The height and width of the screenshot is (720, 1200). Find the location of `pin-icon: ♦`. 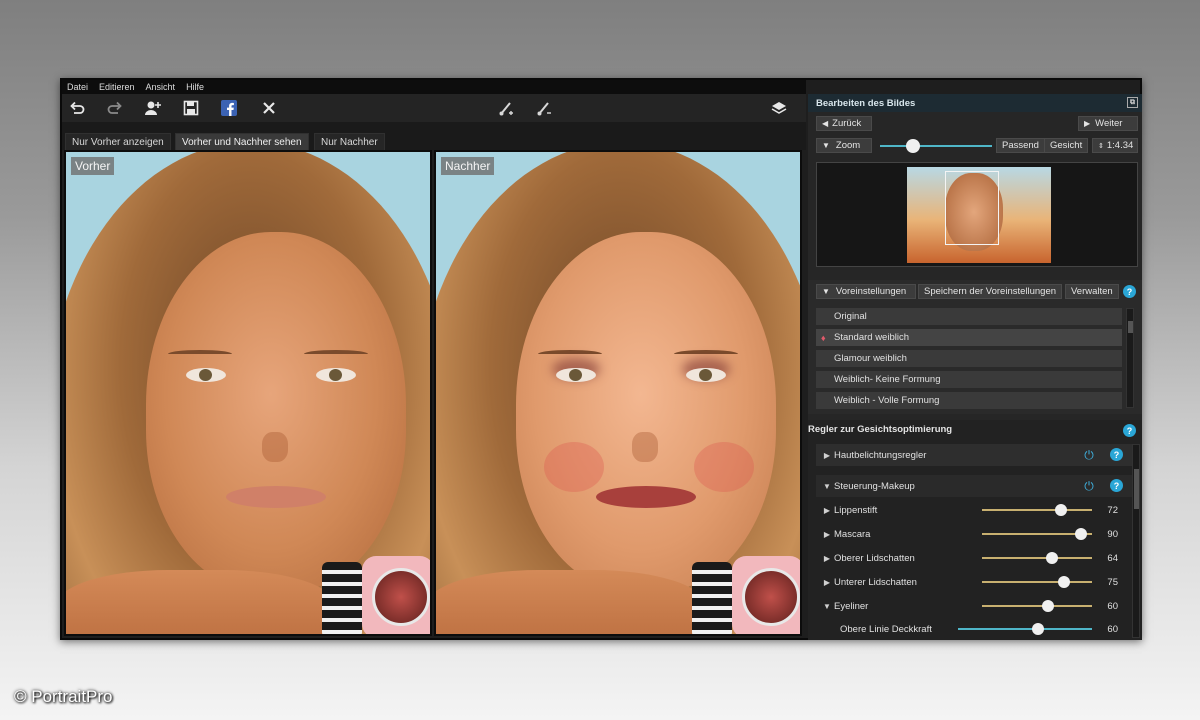

pin-icon: ♦ is located at coordinates (823, 337).